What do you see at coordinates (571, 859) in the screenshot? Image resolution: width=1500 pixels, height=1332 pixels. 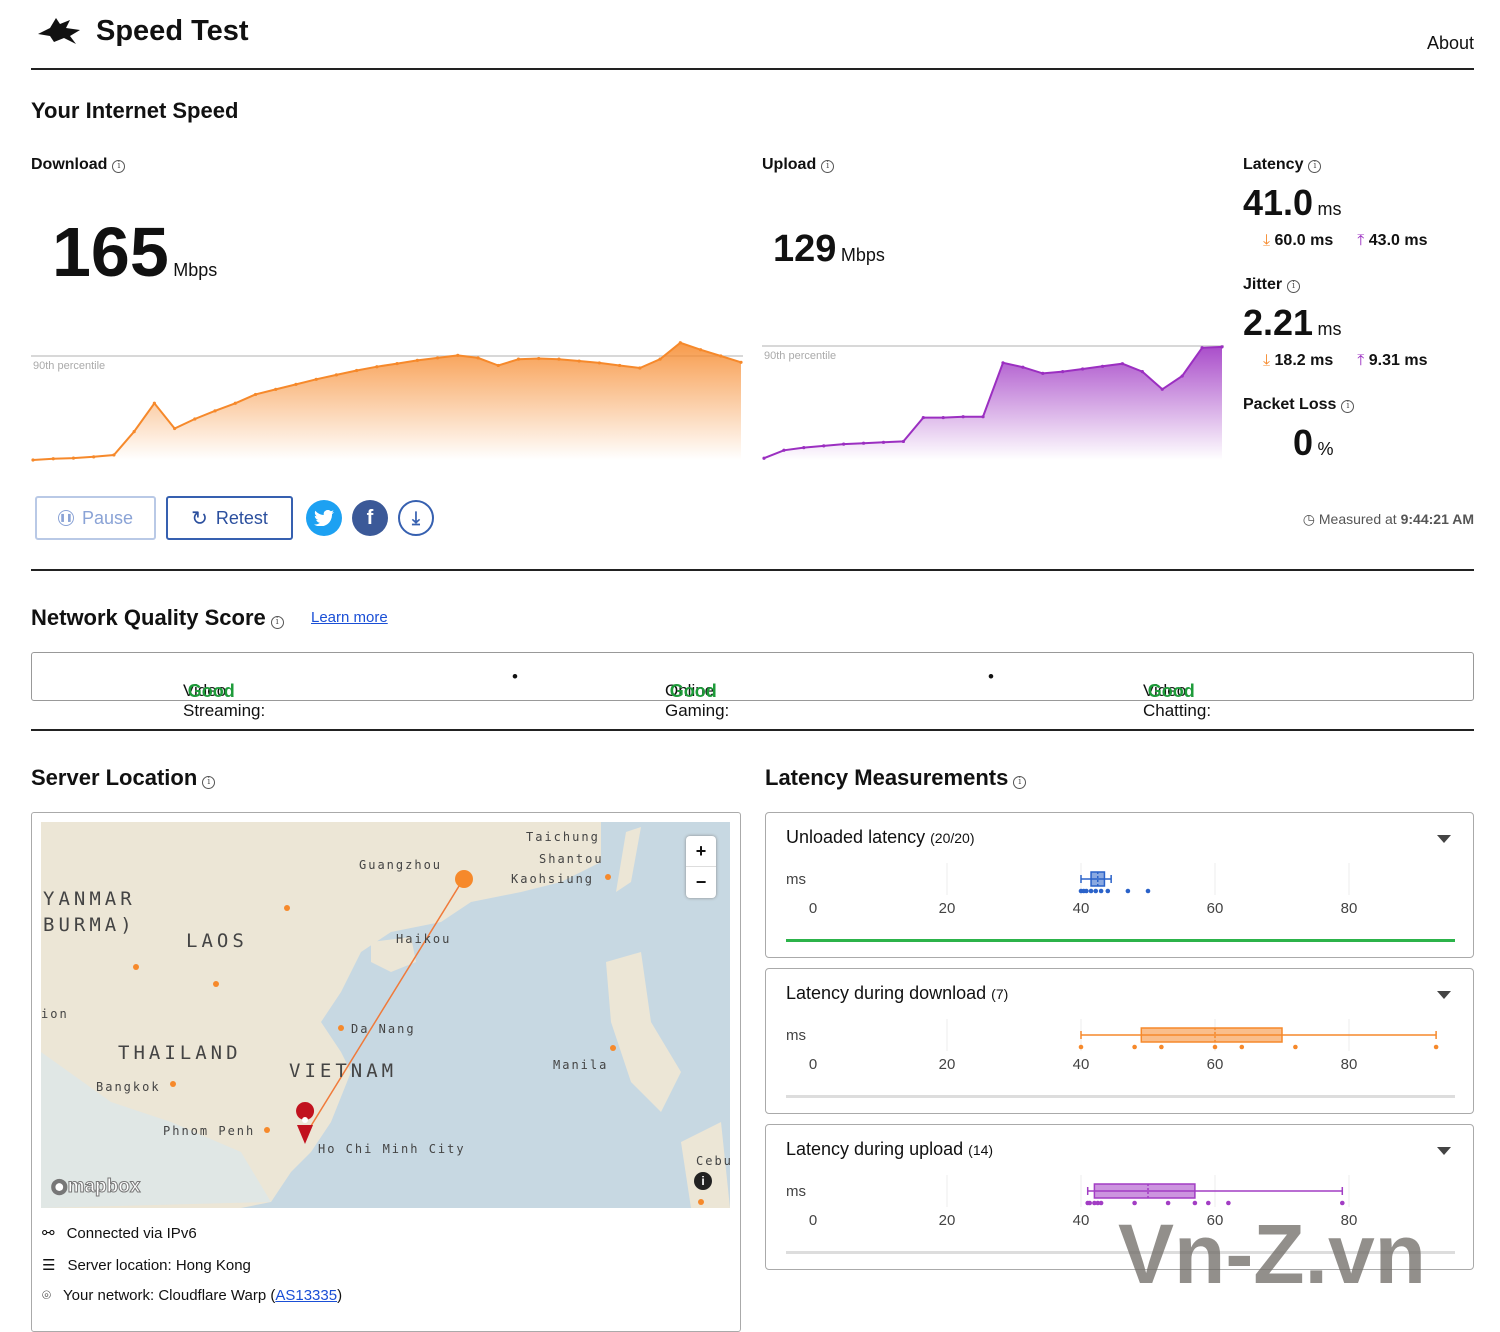 I see `map-label: Shantou` at bounding box center [571, 859].